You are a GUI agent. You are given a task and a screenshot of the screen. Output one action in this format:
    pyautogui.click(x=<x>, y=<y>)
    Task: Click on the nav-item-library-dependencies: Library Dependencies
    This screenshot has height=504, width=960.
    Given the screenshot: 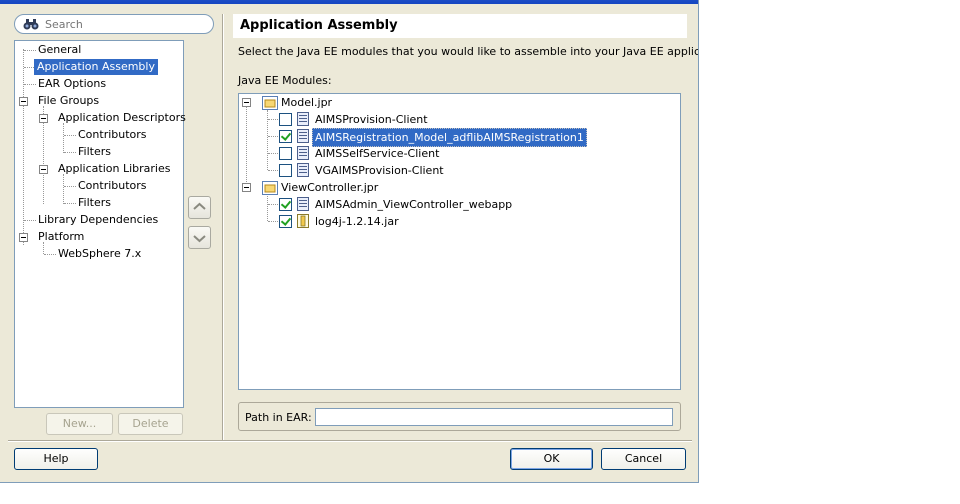 What is the action you would take?
    pyautogui.click(x=98, y=220)
    